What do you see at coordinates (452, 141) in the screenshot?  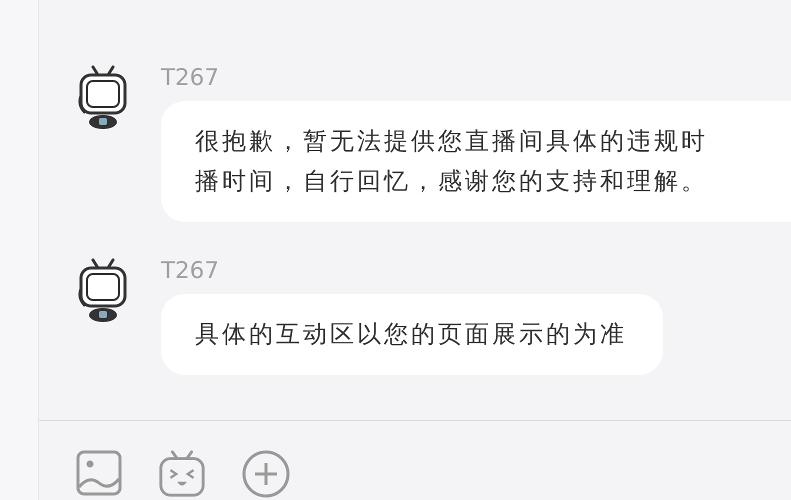 I see `message-text: 很抱歉，暂无法提供您直播间具体的违规时` at bounding box center [452, 141].